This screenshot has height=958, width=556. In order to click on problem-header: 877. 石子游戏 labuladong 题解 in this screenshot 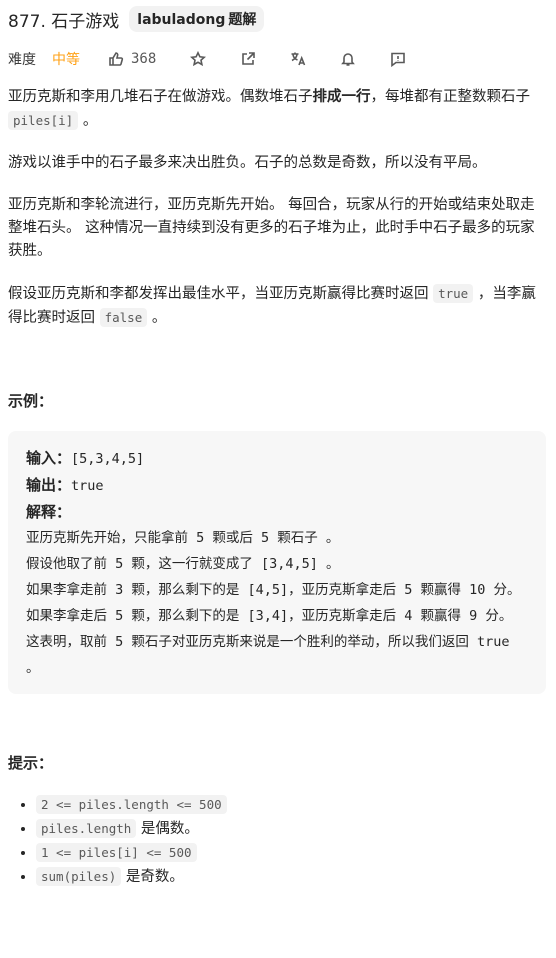, I will do `click(277, 19)`.